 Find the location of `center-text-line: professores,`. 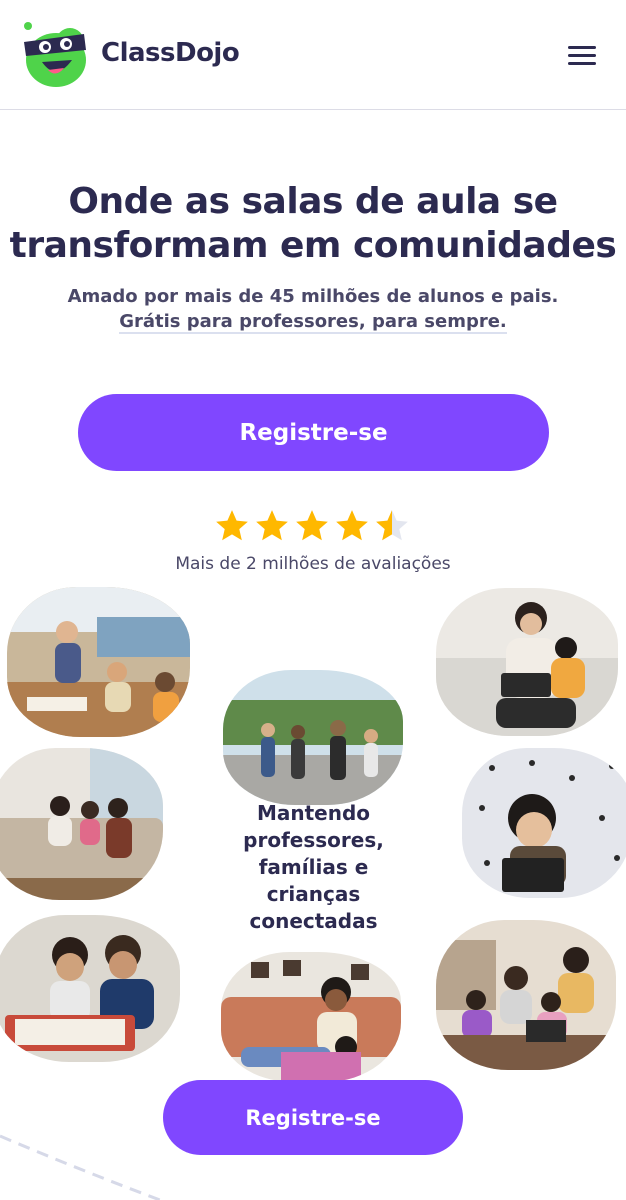

center-text-line: professores, is located at coordinates (313, 840).